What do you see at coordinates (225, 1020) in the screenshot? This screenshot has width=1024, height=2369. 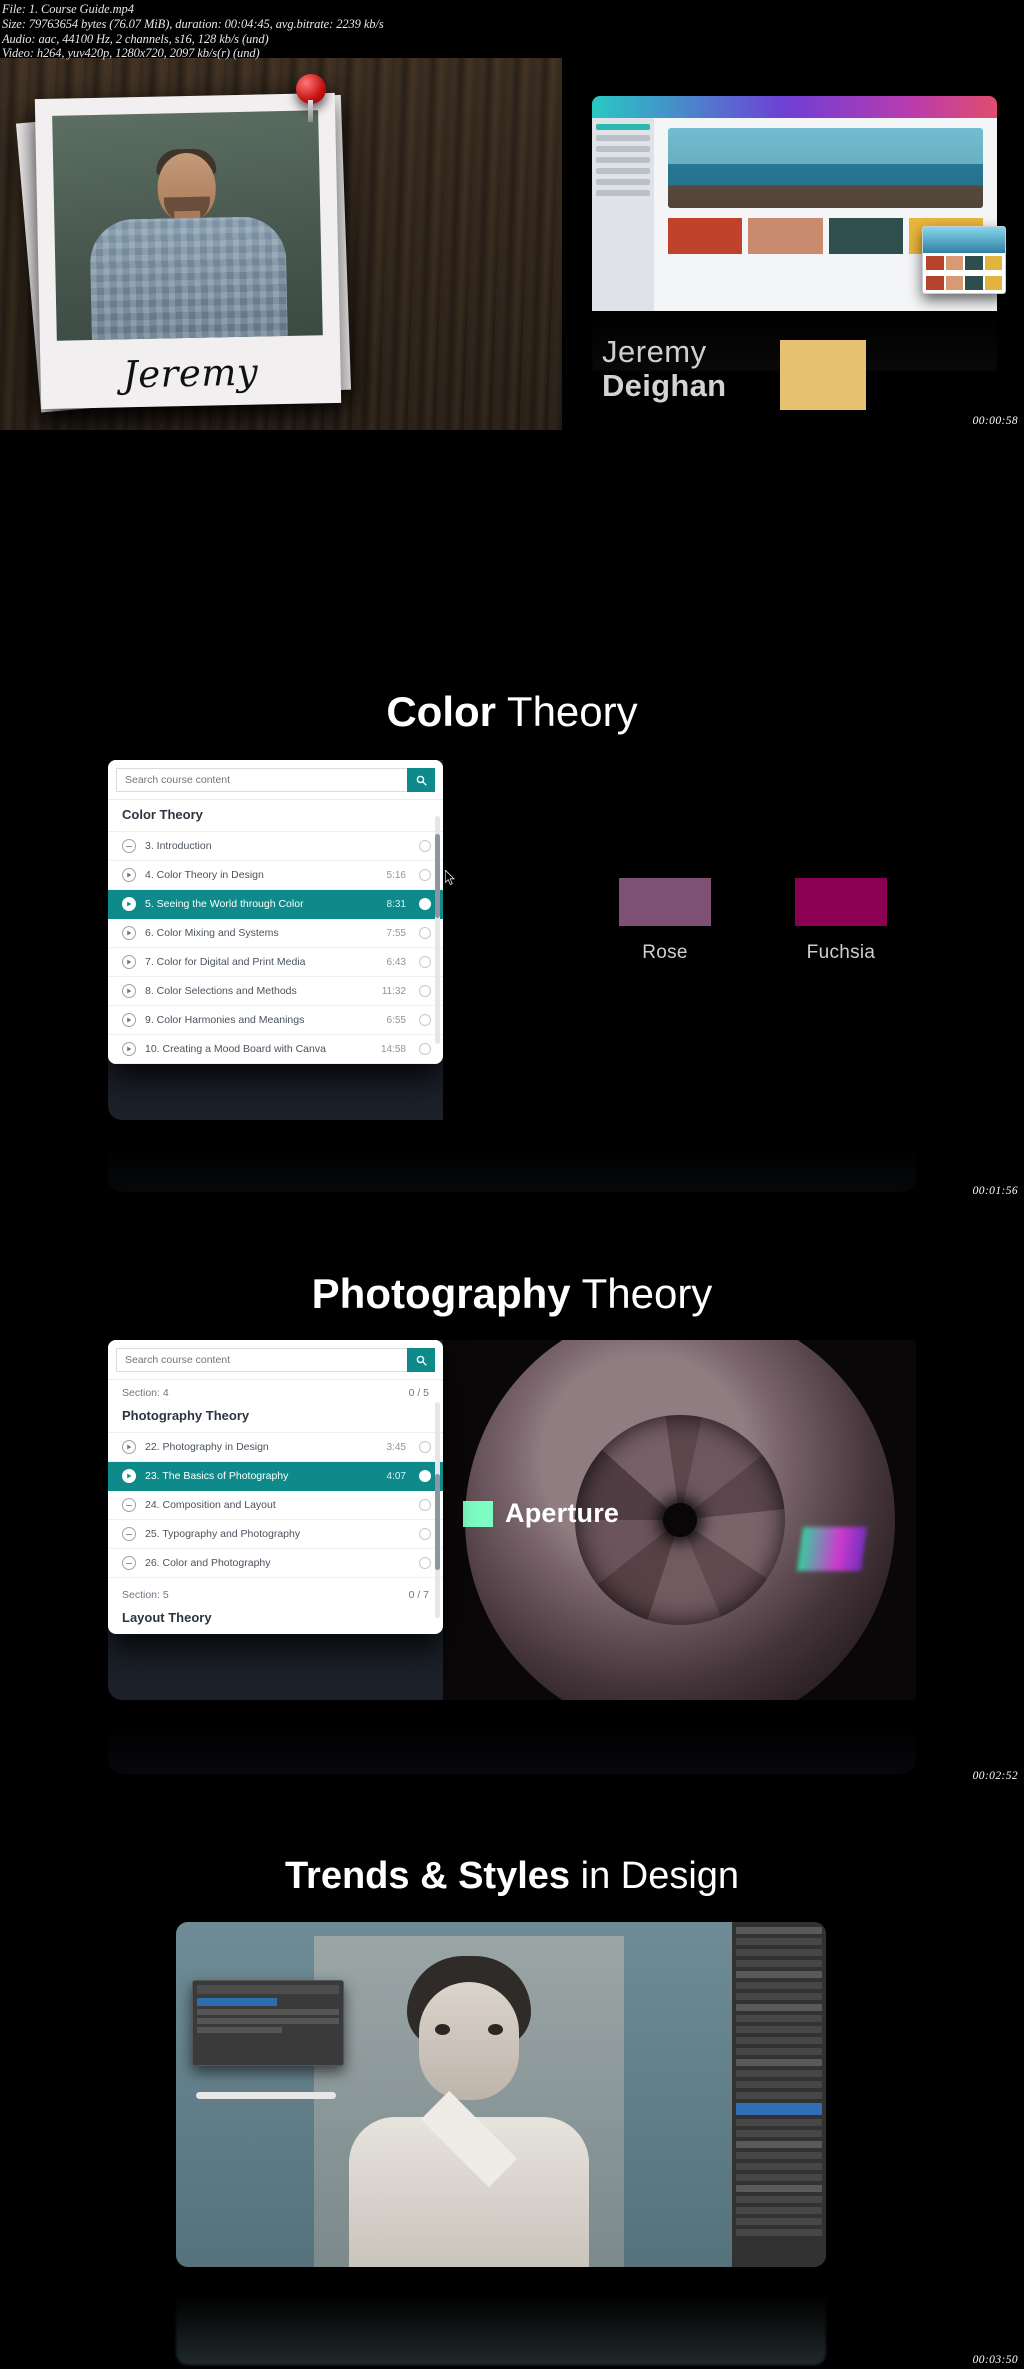 I see `lesson-title: 9. Color Harmonies and Meanings` at bounding box center [225, 1020].